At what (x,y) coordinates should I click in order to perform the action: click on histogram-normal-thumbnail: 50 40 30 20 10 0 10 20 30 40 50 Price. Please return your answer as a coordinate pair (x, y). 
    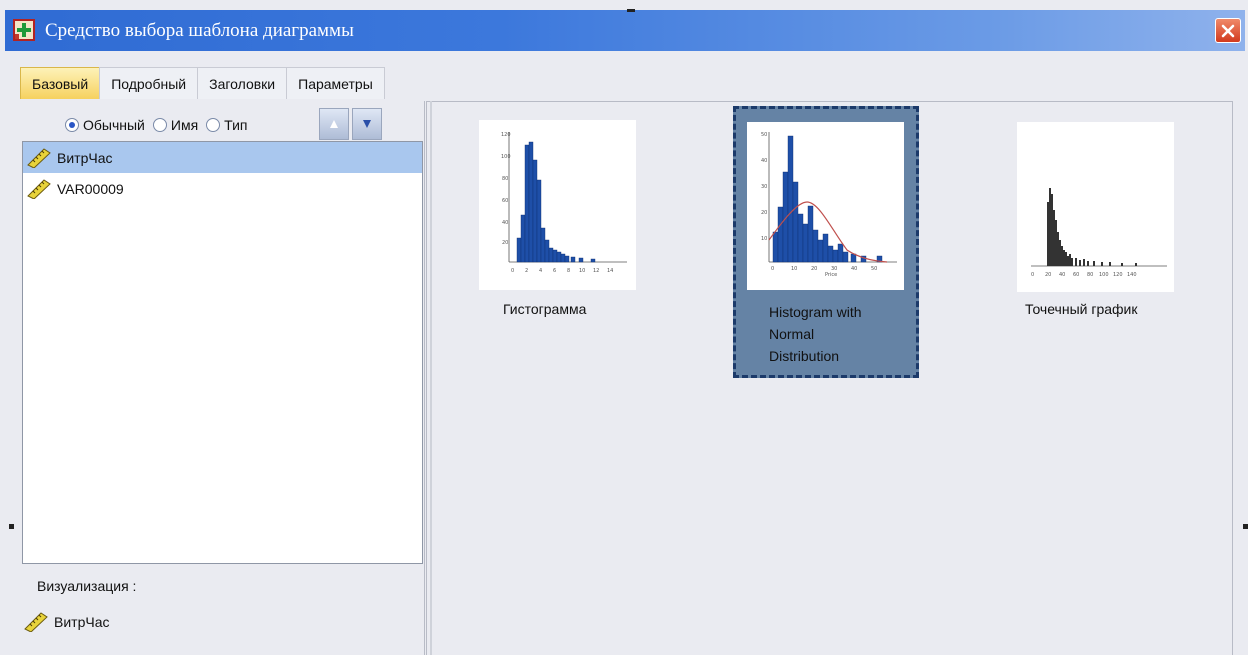
    Looking at the image, I should click on (825, 206).